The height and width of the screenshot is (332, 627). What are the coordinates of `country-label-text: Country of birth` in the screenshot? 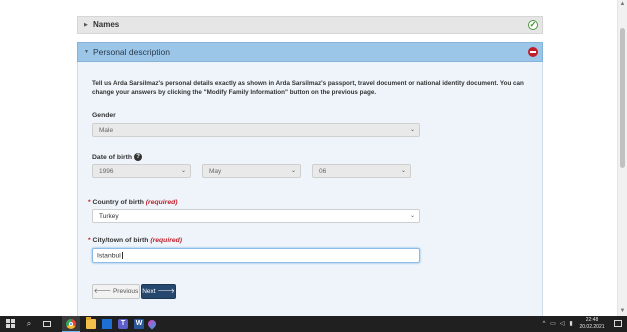 It's located at (118, 202).